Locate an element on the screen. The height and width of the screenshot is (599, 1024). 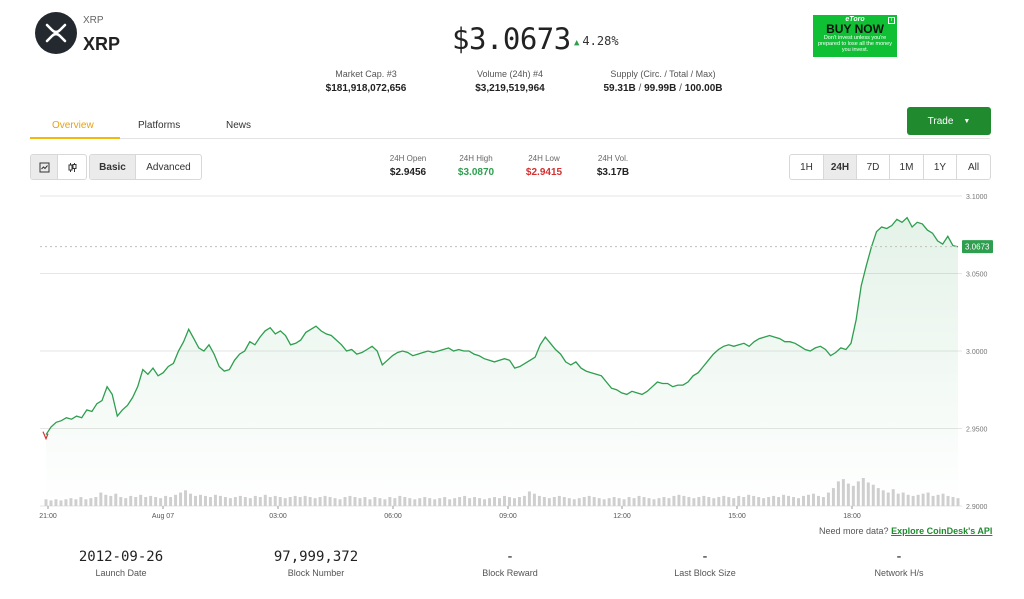
block-reward-stat: - Block Reward is located at coordinates (510, 563).